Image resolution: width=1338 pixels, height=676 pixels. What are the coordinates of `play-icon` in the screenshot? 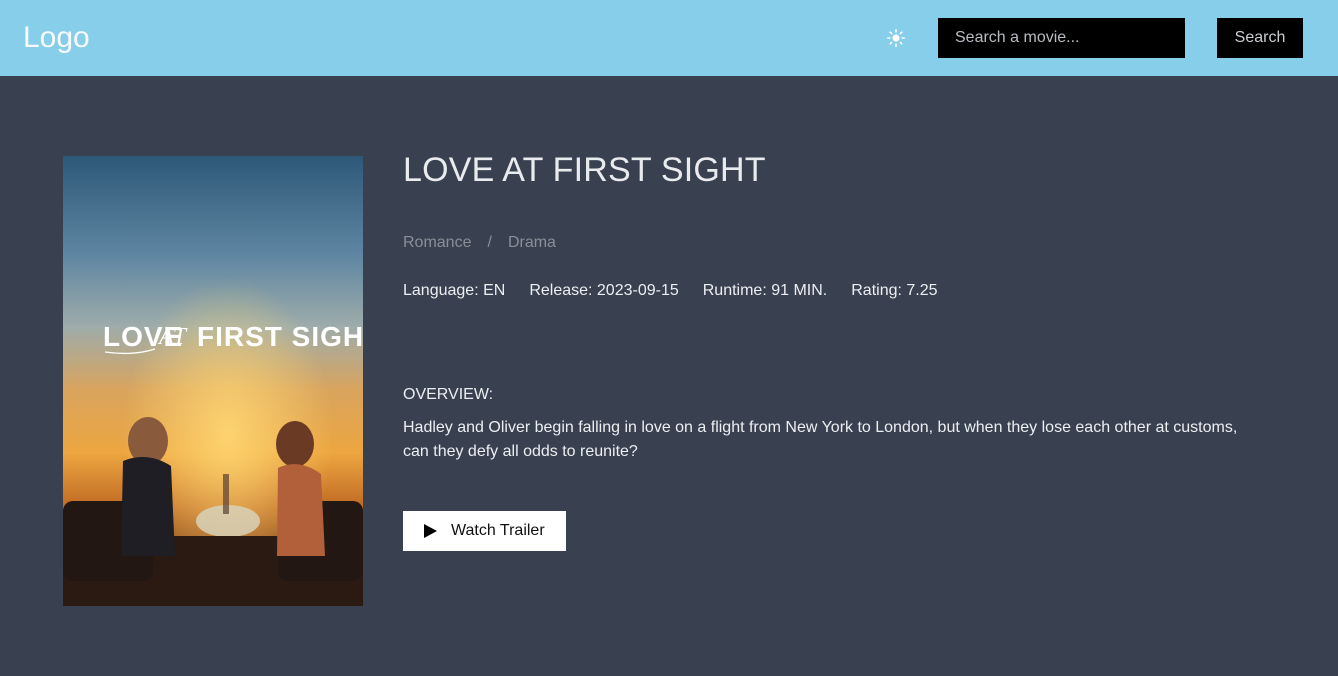 It's located at (430, 531).